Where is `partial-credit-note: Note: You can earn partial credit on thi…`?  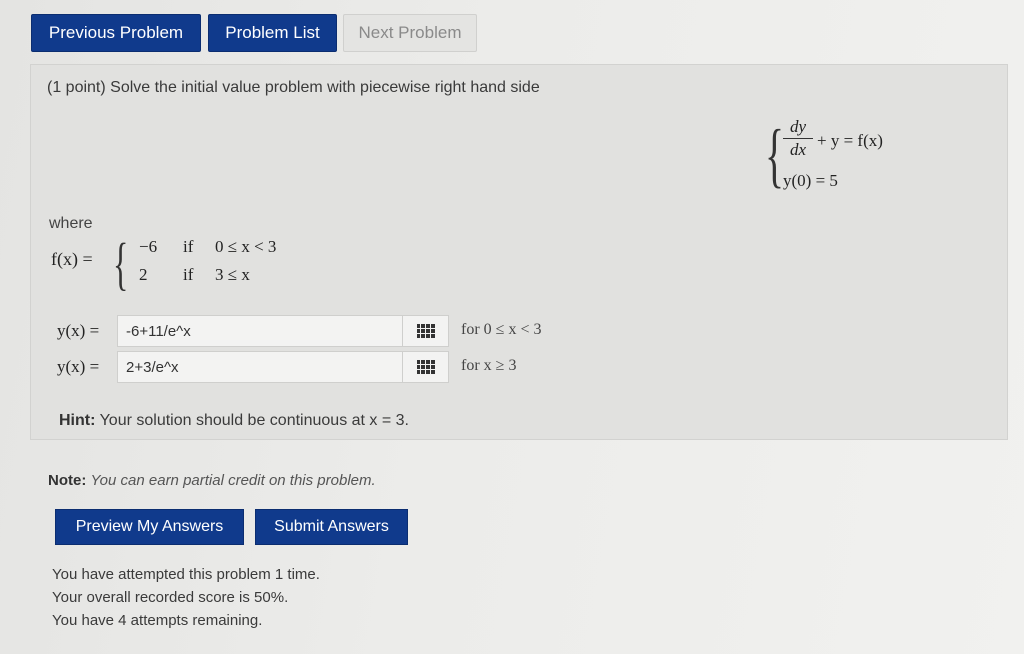 partial-credit-note: Note: You can earn partial credit on thi… is located at coordinates (212, 480).